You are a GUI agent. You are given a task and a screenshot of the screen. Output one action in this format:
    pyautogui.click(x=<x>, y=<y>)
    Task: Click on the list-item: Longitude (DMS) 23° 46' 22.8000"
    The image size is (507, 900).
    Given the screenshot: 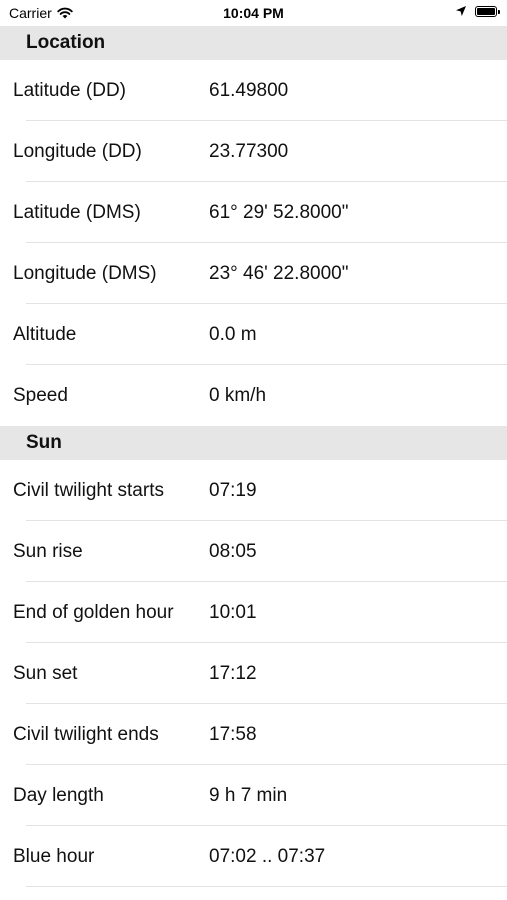 What is the action you would take?
    pyautogui.click(x=253, y=273)
    